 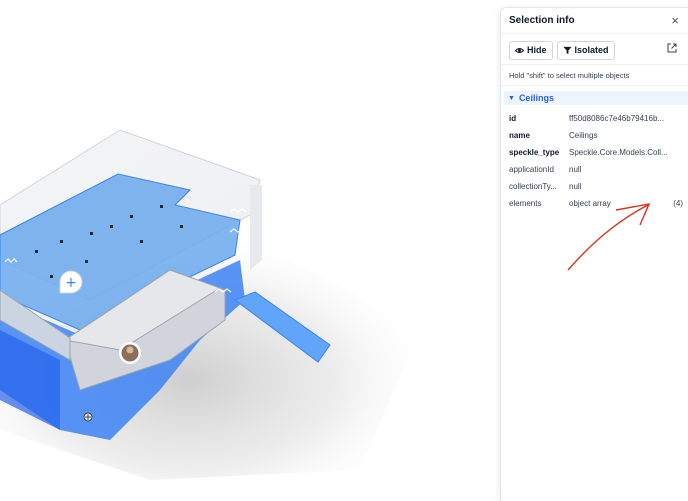 I want to click on panel-title: Selection info, so click(x=542, y=20).